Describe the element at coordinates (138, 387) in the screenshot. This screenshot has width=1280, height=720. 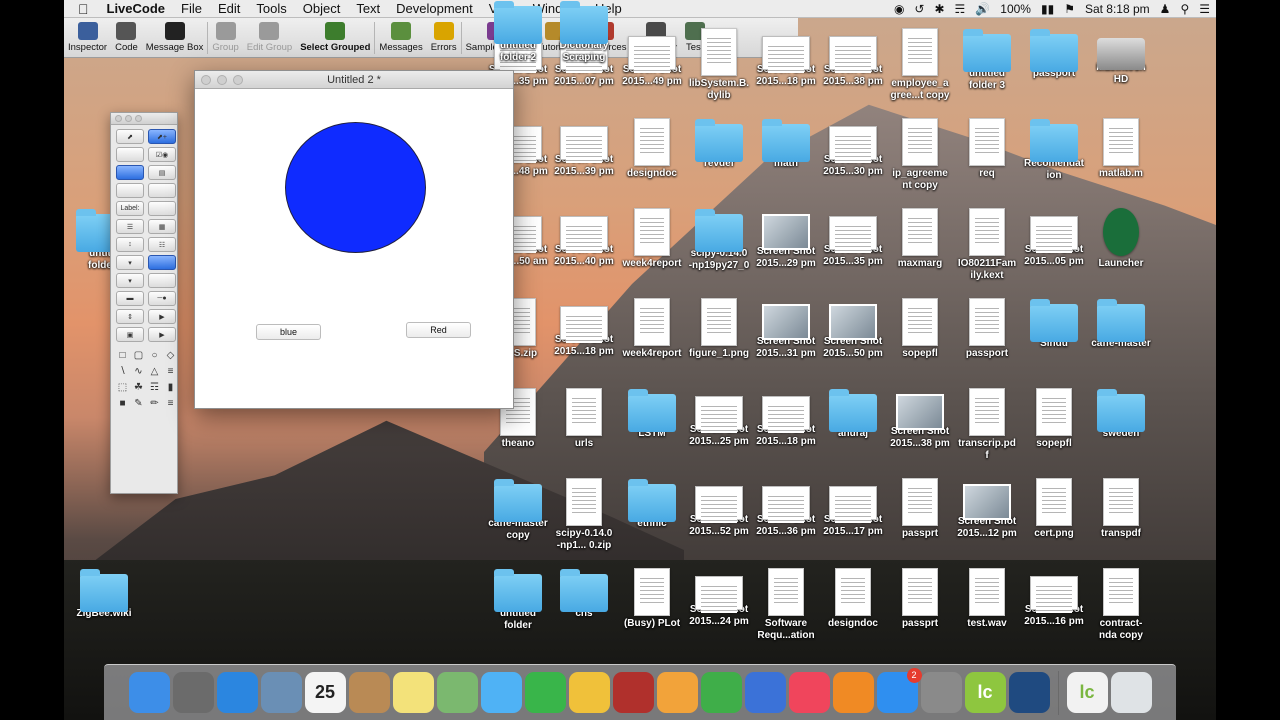
I see `bucket-tool-icon: ☘` at that location.